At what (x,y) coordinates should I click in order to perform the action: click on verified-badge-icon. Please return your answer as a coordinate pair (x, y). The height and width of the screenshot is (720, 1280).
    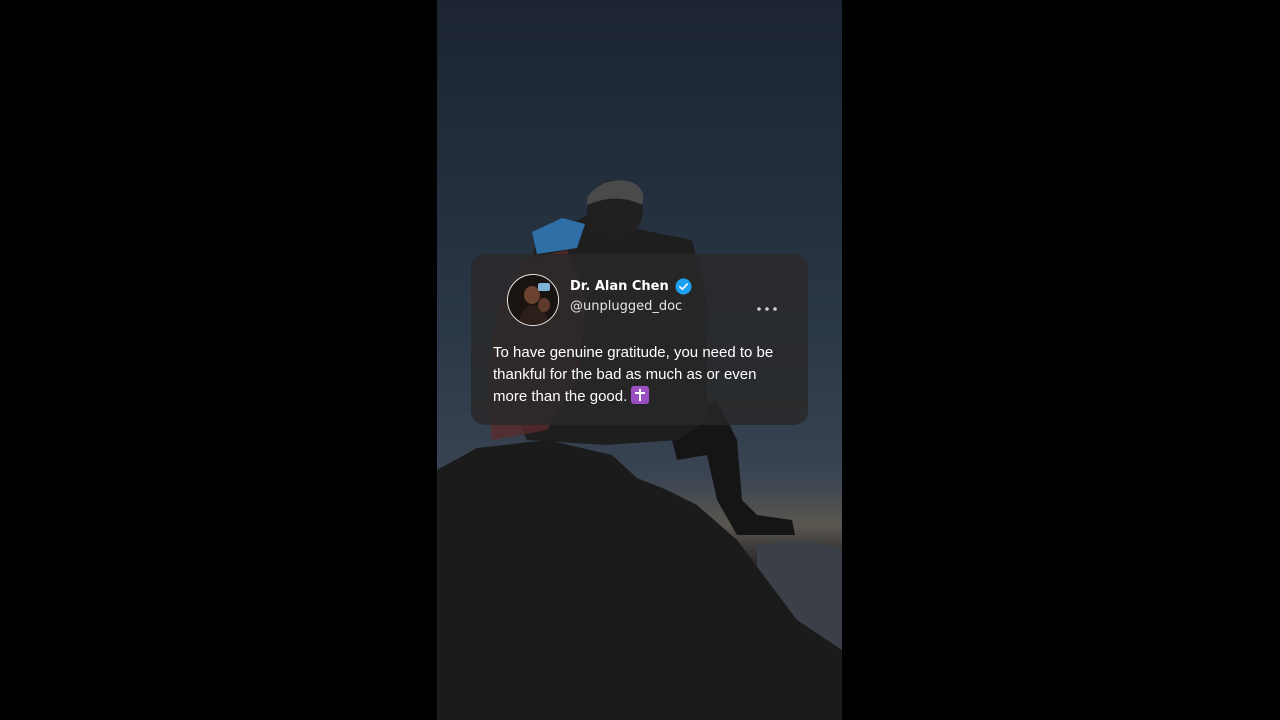
    Looking at the image, I should click on (683, 286).